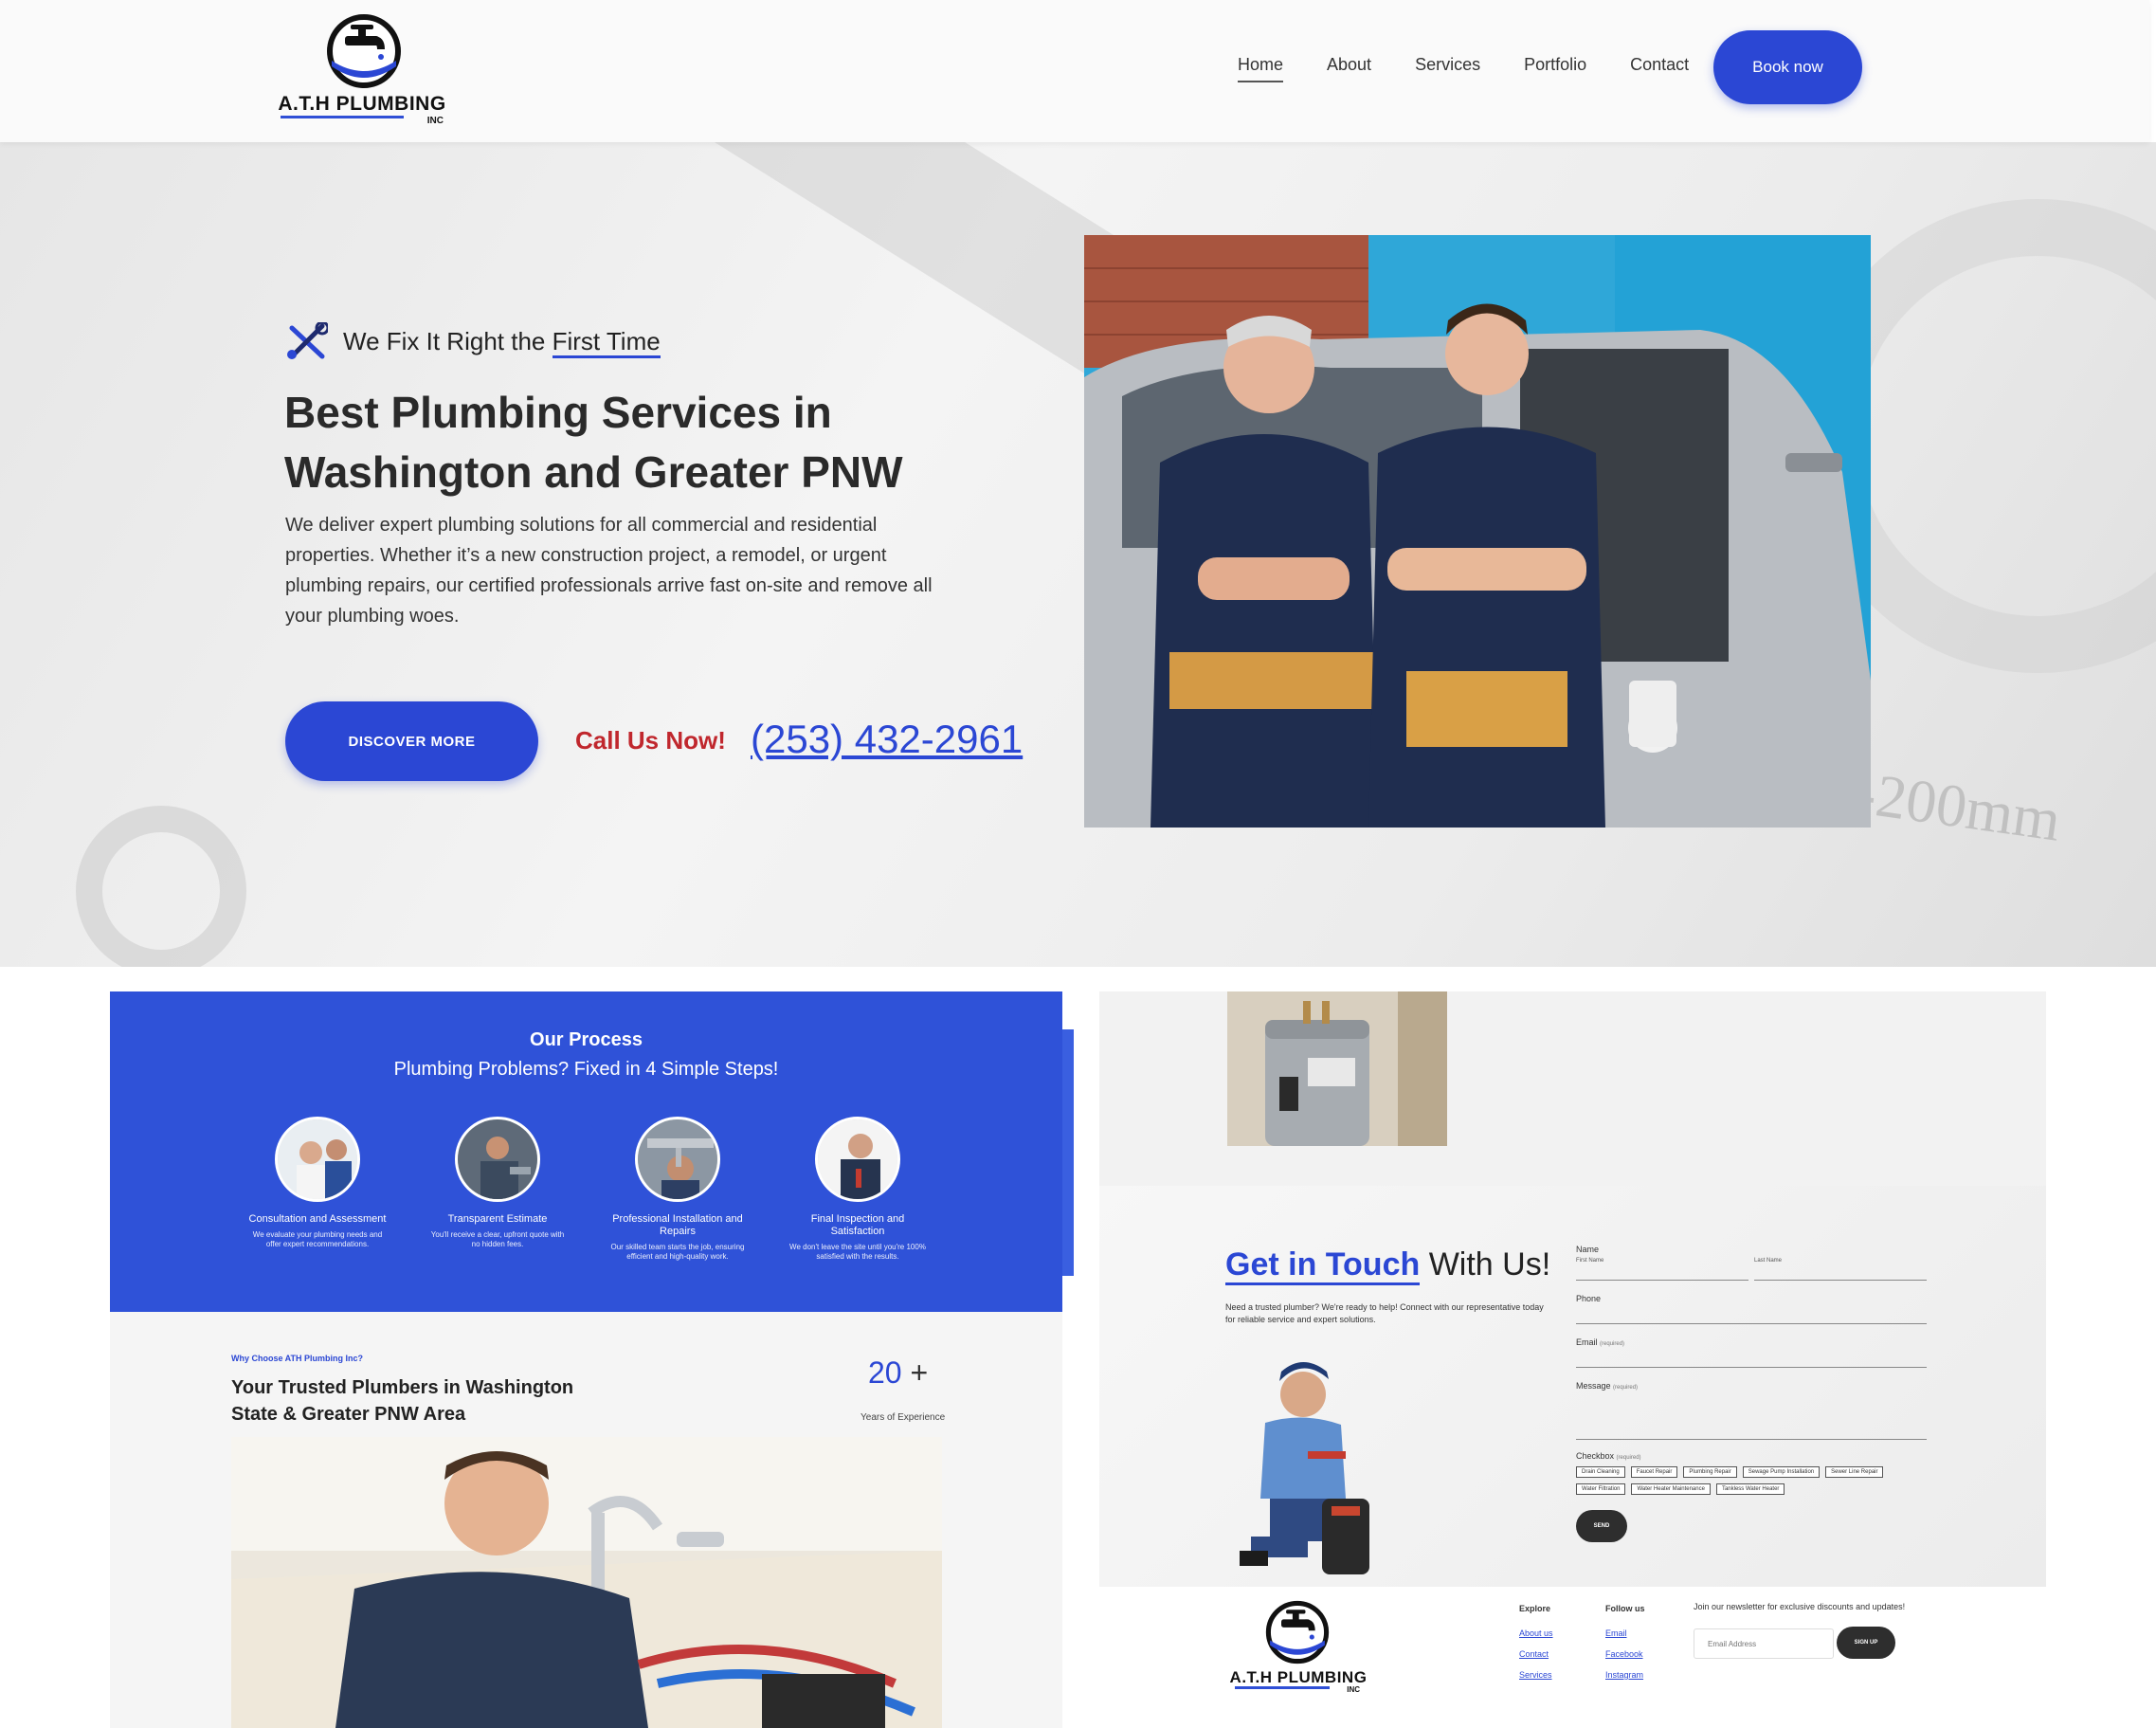 This screenshot has height=1728, width=2156. What do you see at coordinates (1601, 1489) in the screenshot?
I see `checkbox-option: Water Filtration` at bounding box center [1601, 1489].